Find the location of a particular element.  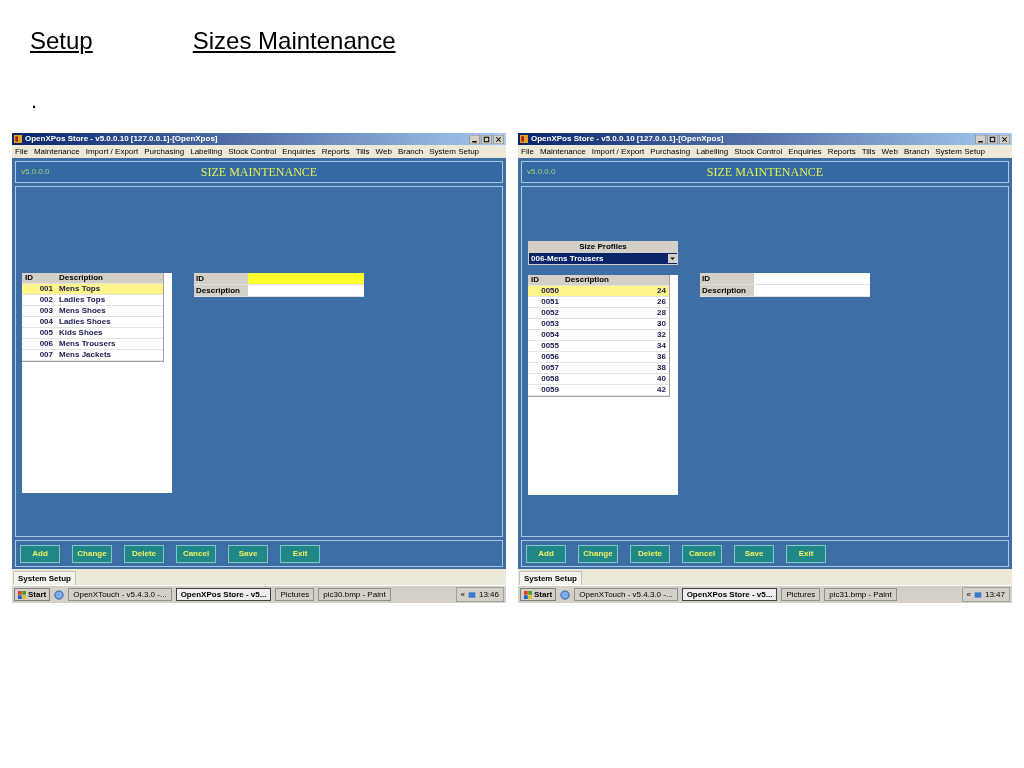

profile-dropdown: 006-Mens Trousers is located at coordinates (603, 258).